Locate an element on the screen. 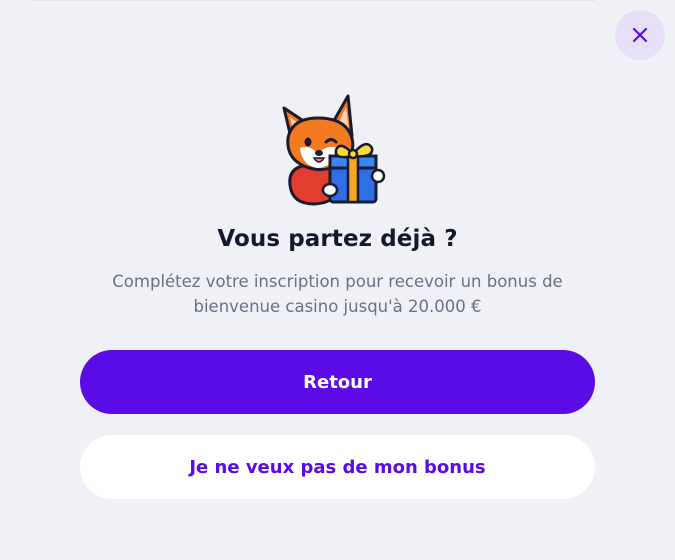 This screenshot has height=560, width=675. subtitle-line-2: bienvenue casino jusqu'à 20.000 € is located at coordinates (337, 306).